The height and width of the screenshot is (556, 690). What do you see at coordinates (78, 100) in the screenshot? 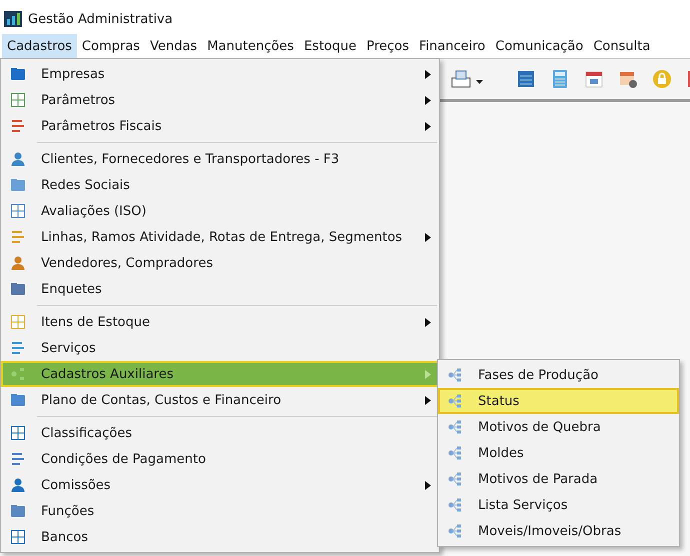
I see `menu-item-label: Parâmetros` at bounding box center [78, 100].